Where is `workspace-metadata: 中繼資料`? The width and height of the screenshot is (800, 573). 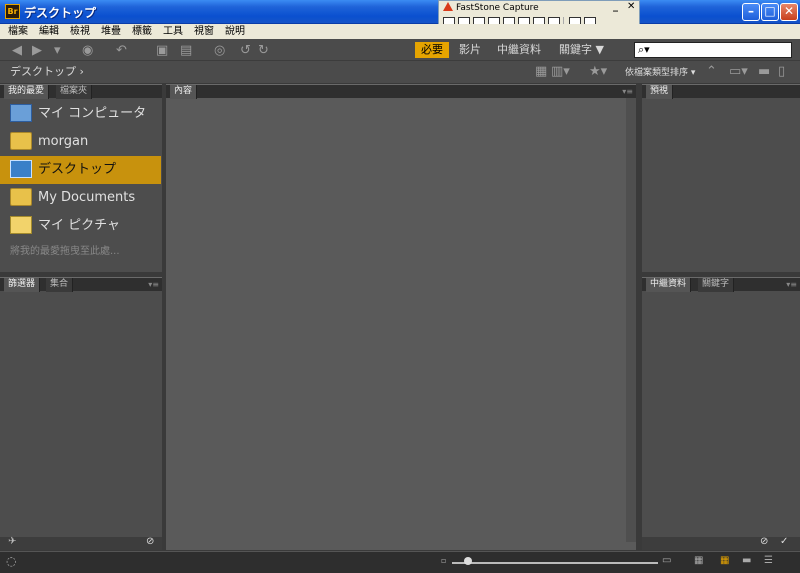 workspace-metadata: 中繼資料 is located at coordinates (519, 50).